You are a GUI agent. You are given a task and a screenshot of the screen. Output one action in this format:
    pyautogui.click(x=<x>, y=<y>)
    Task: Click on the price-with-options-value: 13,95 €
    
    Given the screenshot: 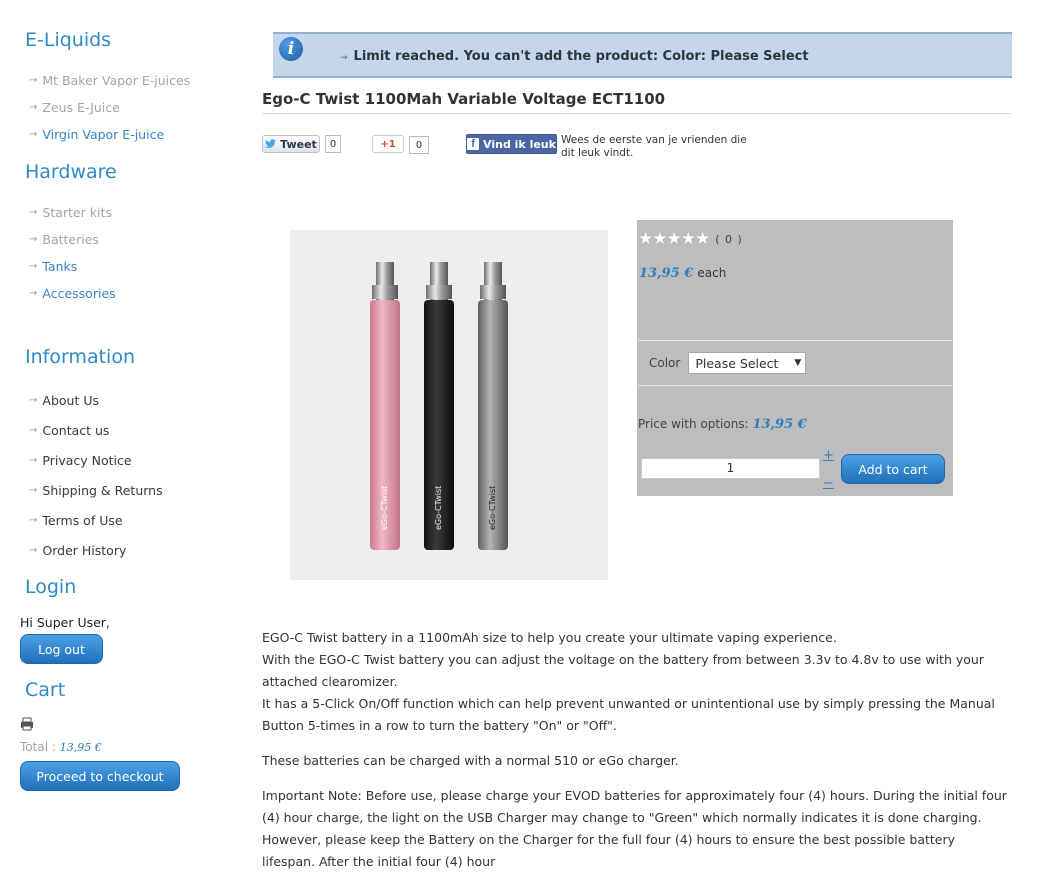 What is the action you would take?
    pyautogui.click(x=779, y=424)
    